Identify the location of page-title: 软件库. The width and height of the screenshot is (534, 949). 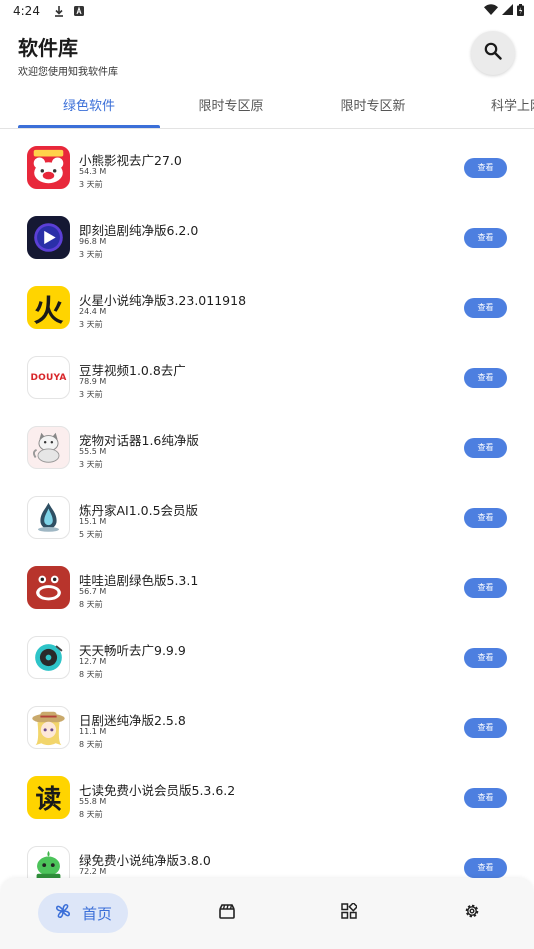
(48, 48).